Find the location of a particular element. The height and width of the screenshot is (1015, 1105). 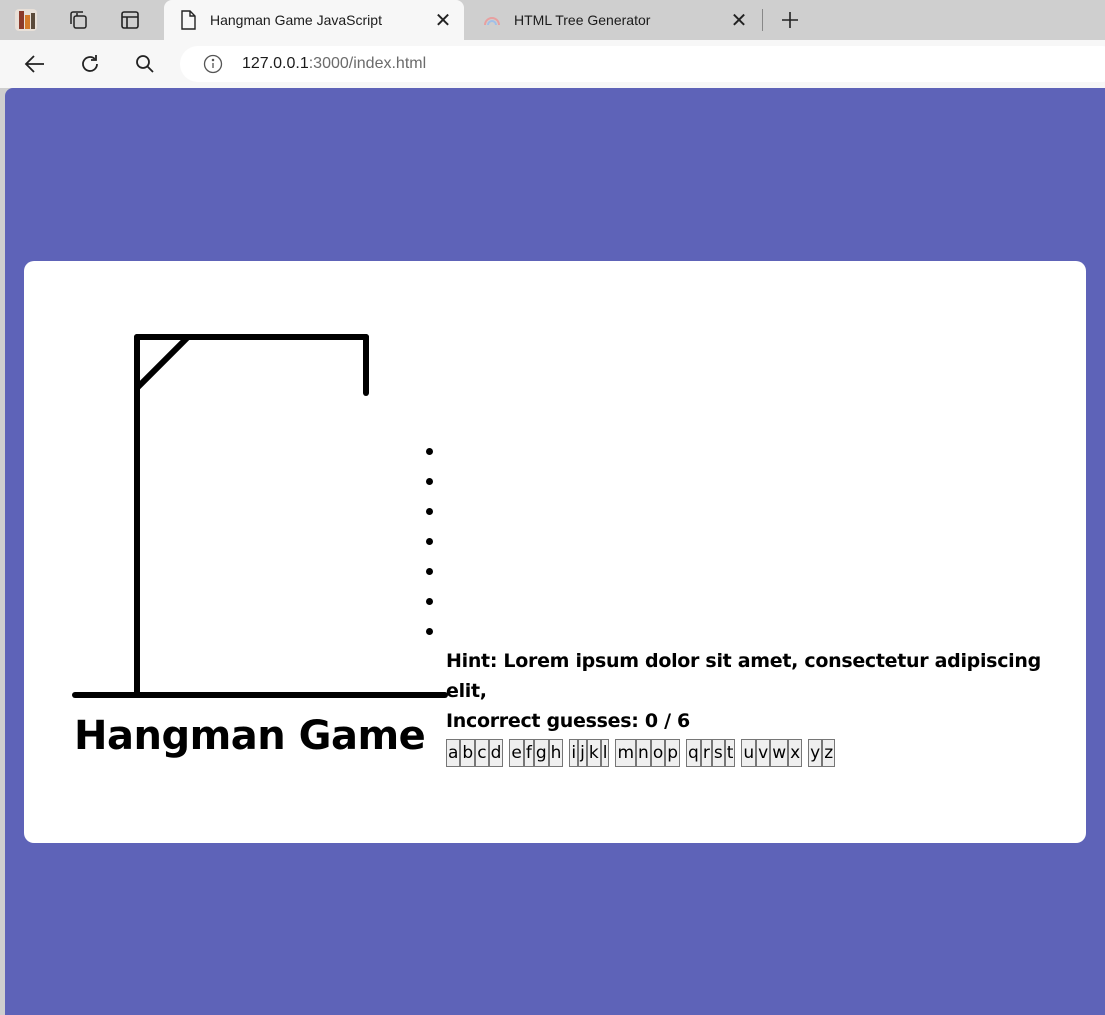

letter-button-t: t is located at coordinates (730, 753).